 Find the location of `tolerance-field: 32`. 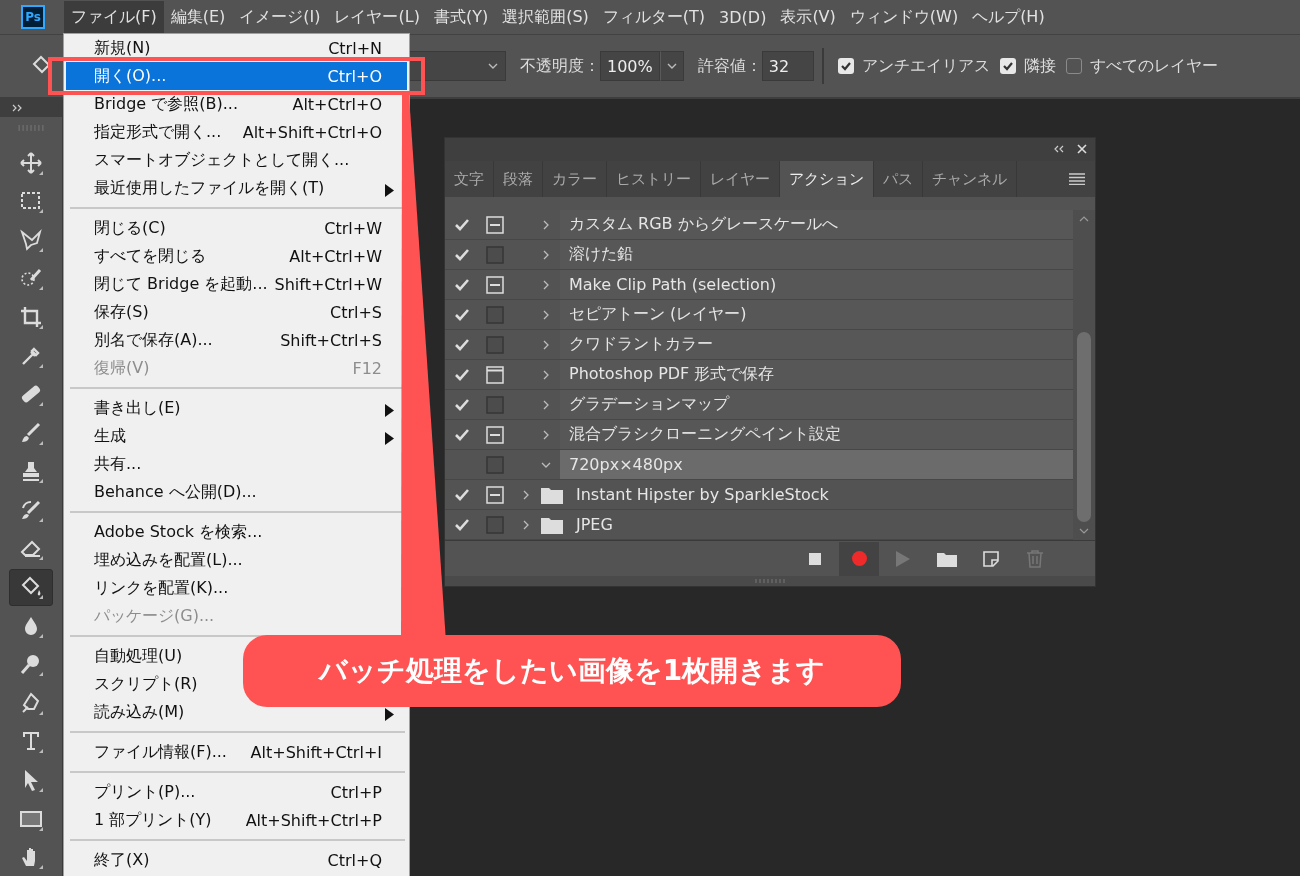

tolerance-field: 32 is located at coordinates (787, 66).